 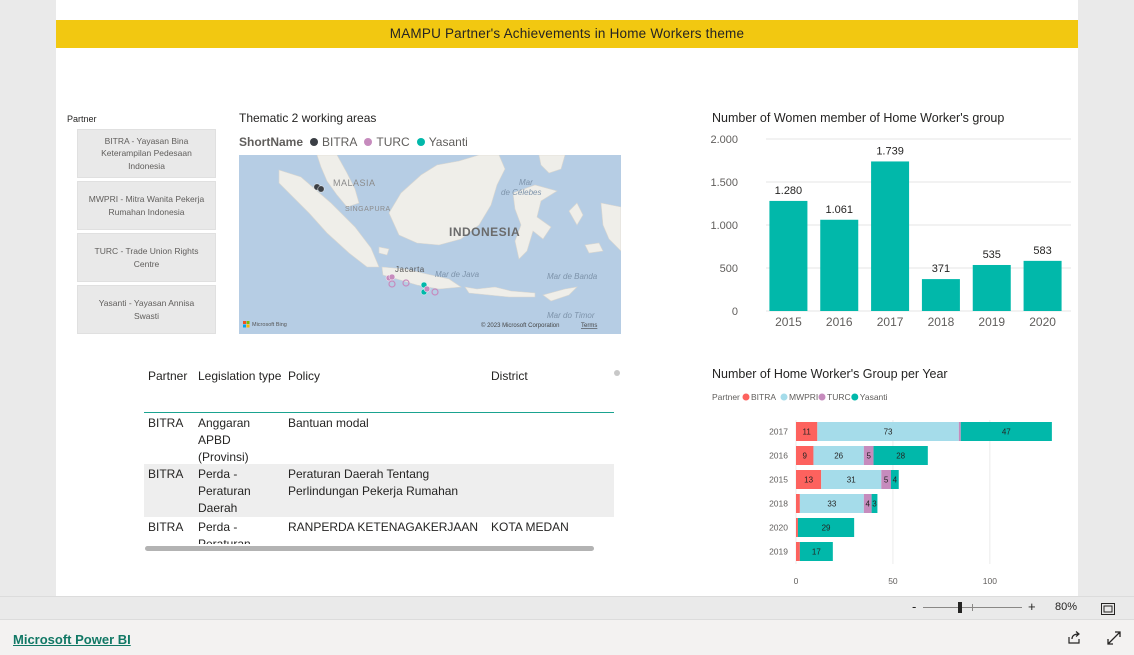 I want to click on chart2-data-label: 9, so click(x=804, y=456).